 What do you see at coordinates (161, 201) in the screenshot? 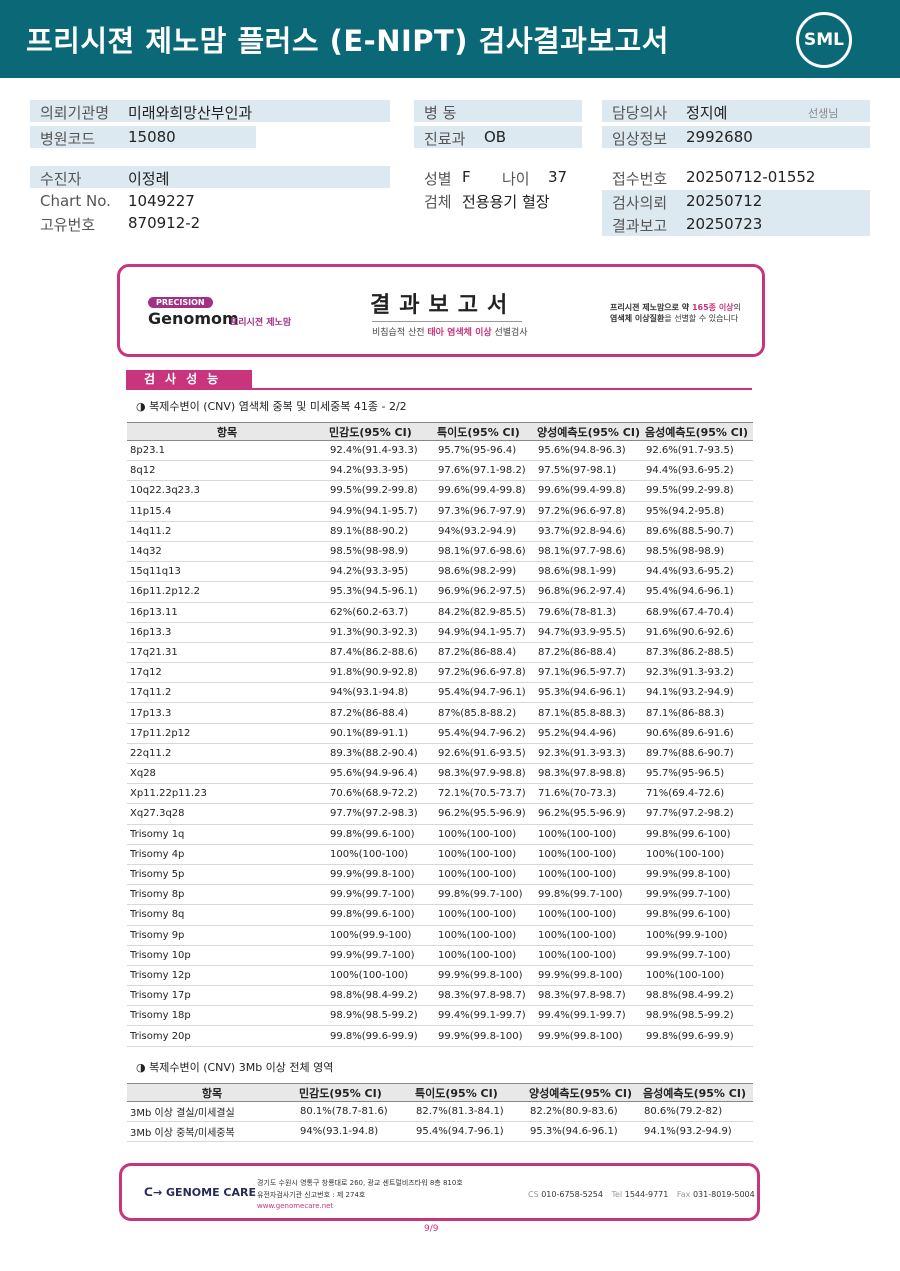
I see `chart-no-value: 1049227` at bounding box center [161, 201].